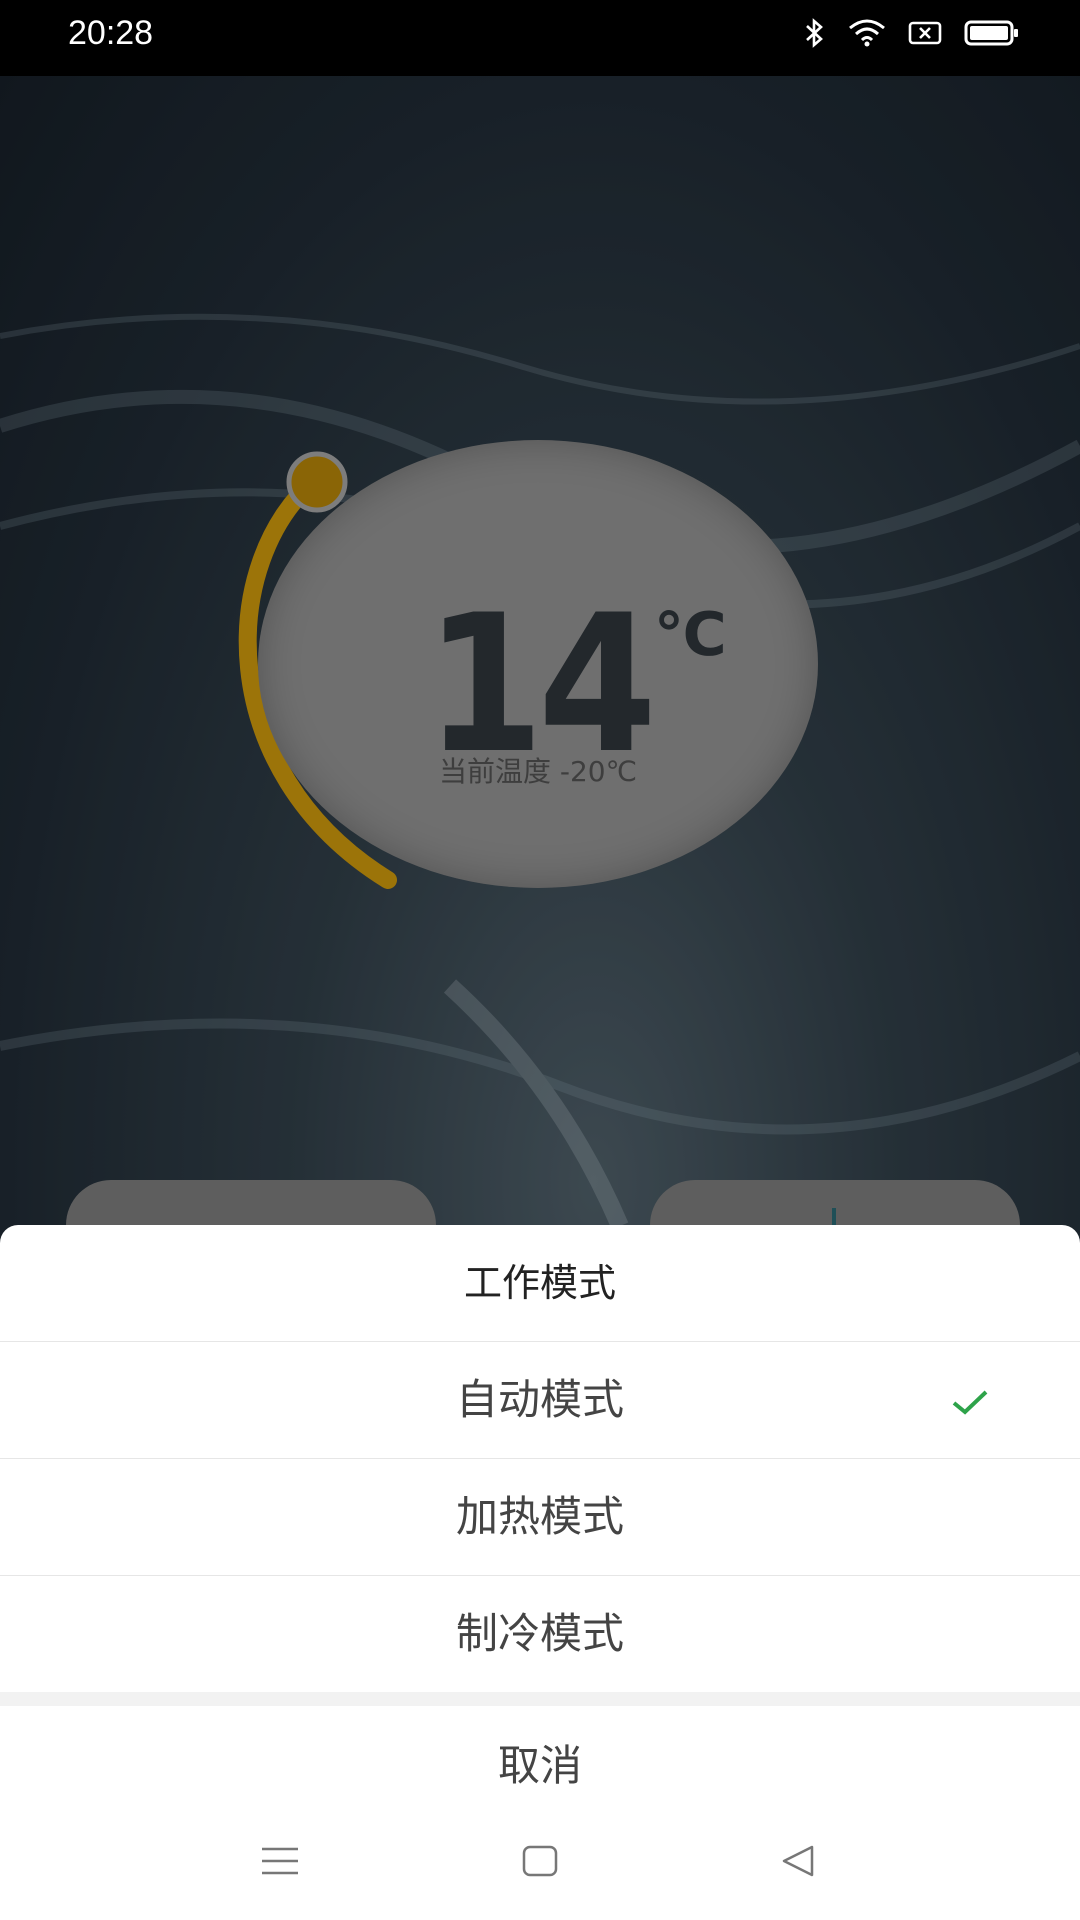 This screenshot has width=1080, height=1920. I want to click on sheet-separator, so click(540, 1699).